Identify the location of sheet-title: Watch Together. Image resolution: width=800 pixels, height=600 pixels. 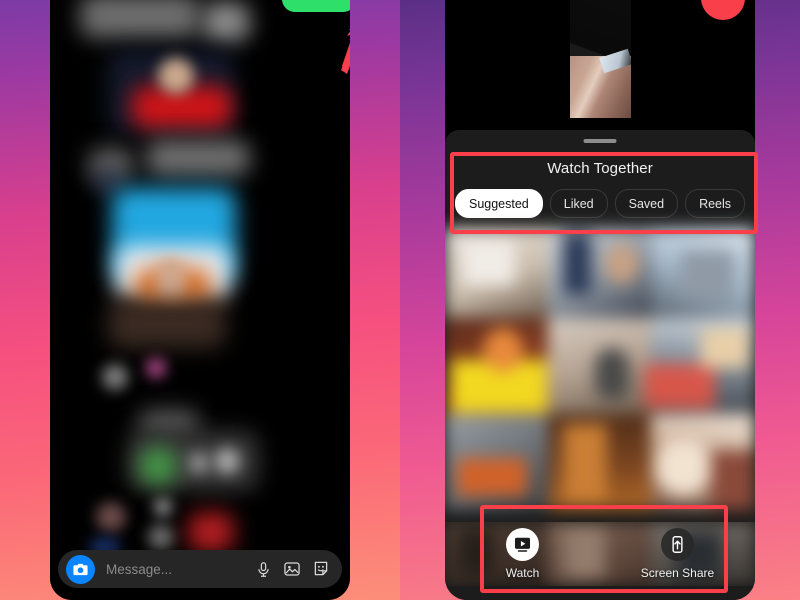
(600, 168).